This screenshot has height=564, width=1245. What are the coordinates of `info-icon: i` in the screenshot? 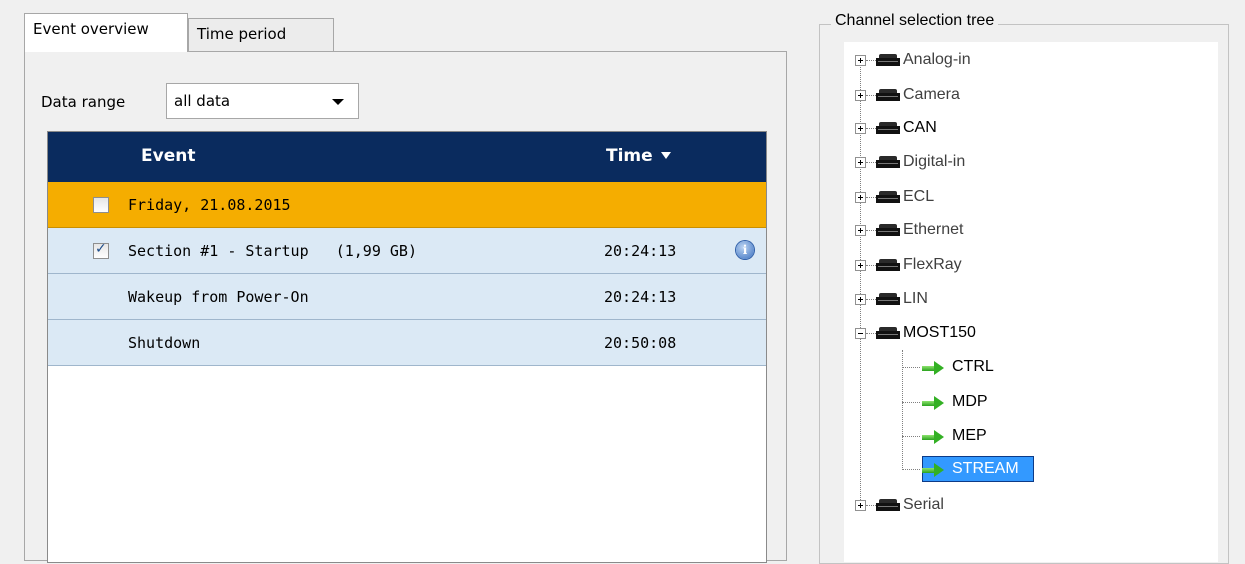 It's located at (745, 250).